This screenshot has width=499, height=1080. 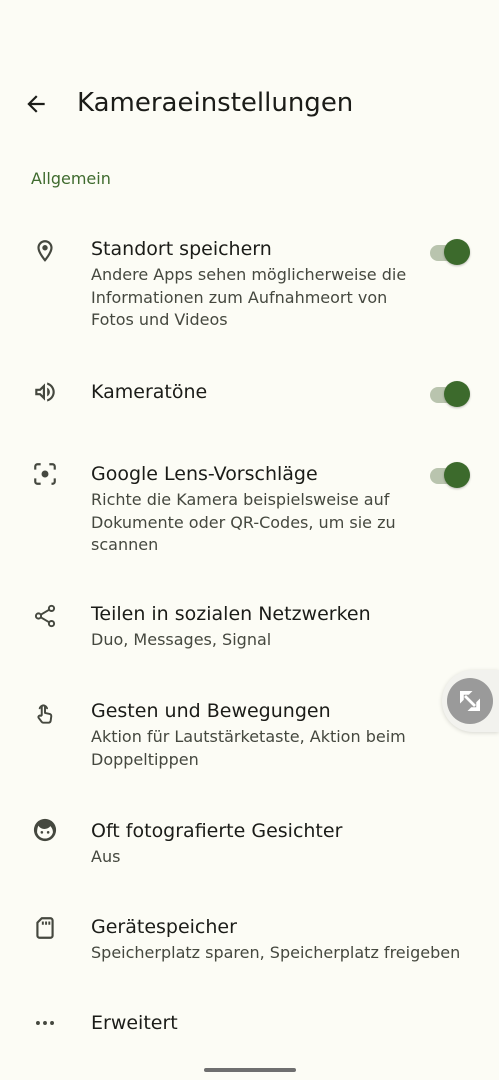 What do you see at coordinates (45, 714) in the screenshot?
I see `gesture-touch-icon` at bounding box center [45, 714].